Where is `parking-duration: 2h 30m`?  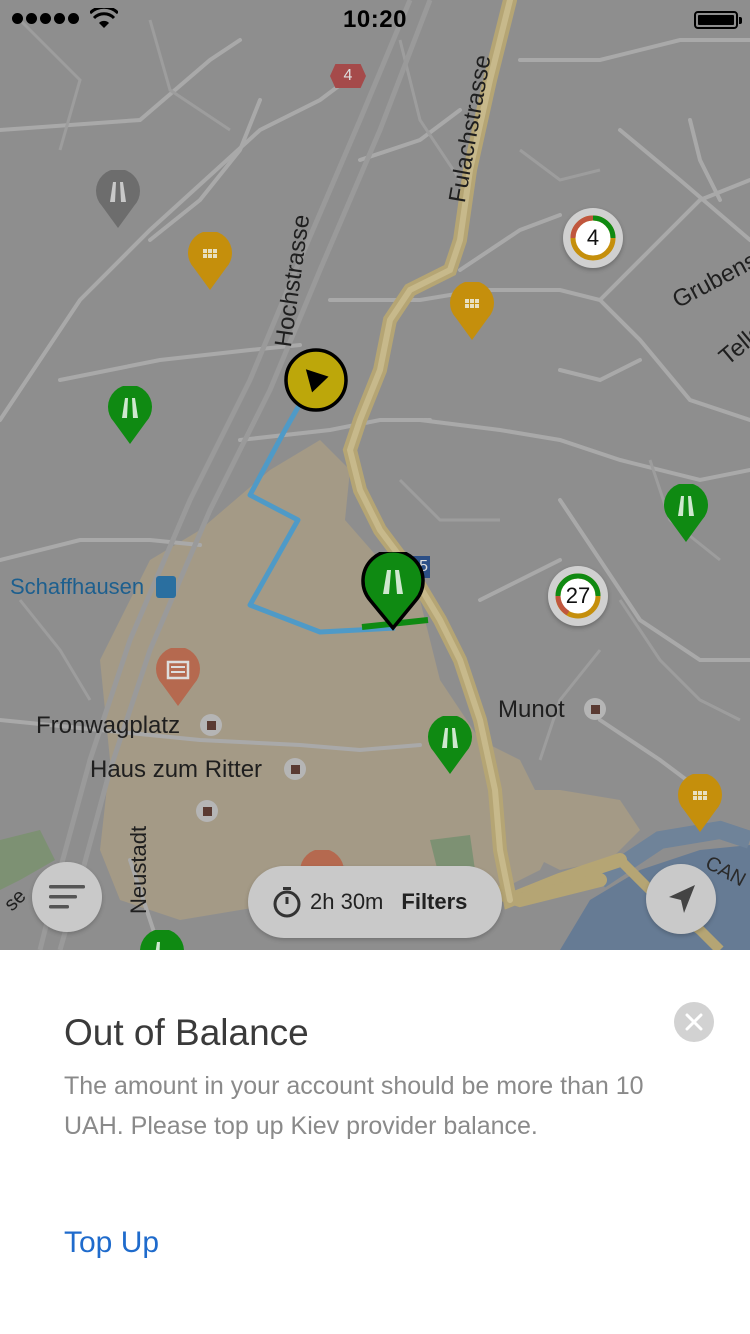 parking-duration: 2h 30m is located at coordinates (347, 901).